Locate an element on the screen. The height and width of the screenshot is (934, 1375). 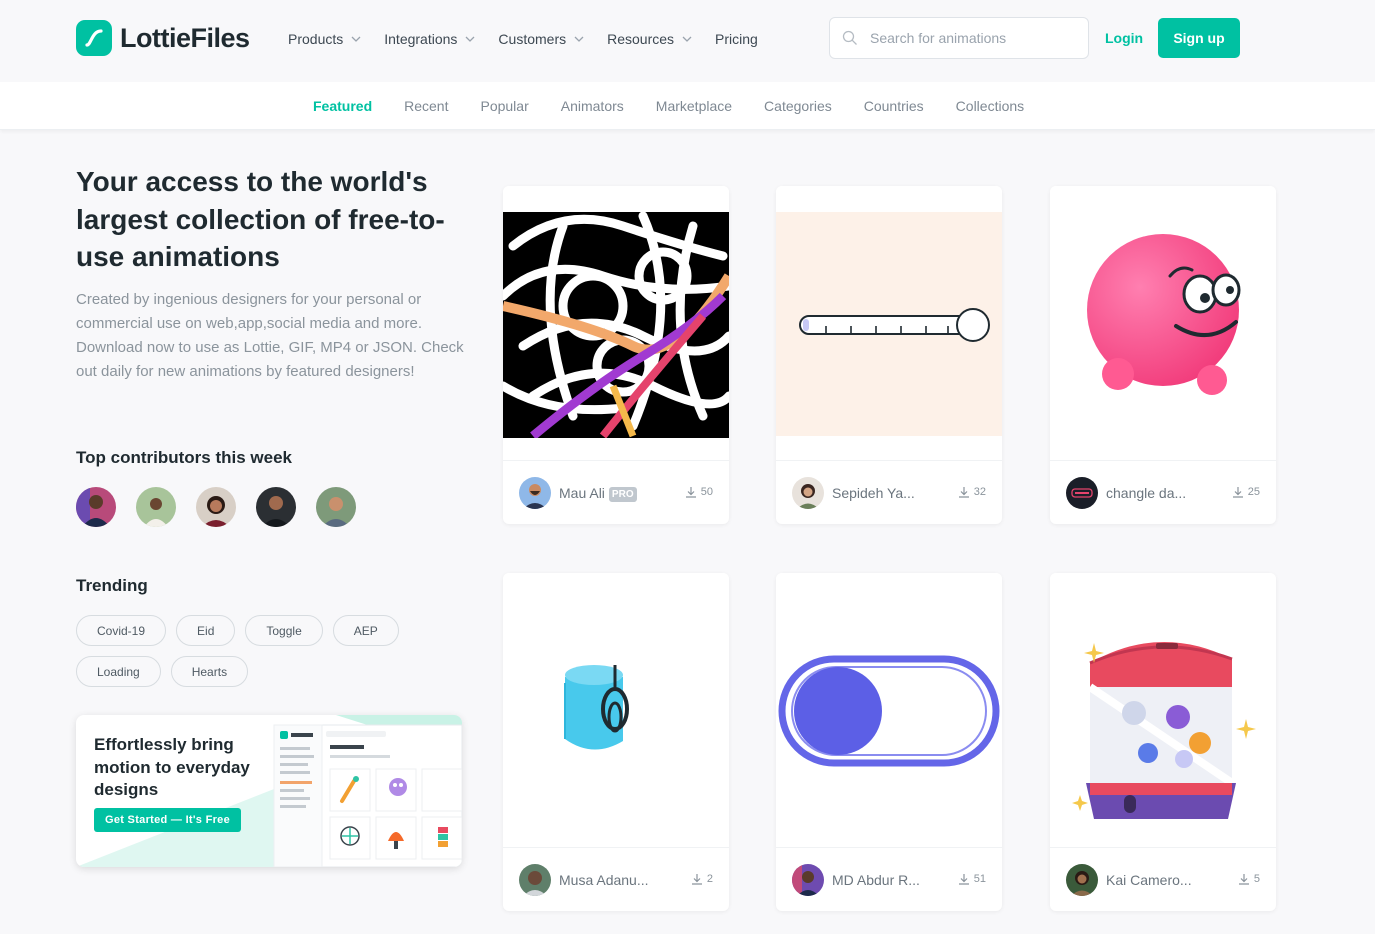
author-name: Mau Ali PRO is located at coordinates (598, 493).